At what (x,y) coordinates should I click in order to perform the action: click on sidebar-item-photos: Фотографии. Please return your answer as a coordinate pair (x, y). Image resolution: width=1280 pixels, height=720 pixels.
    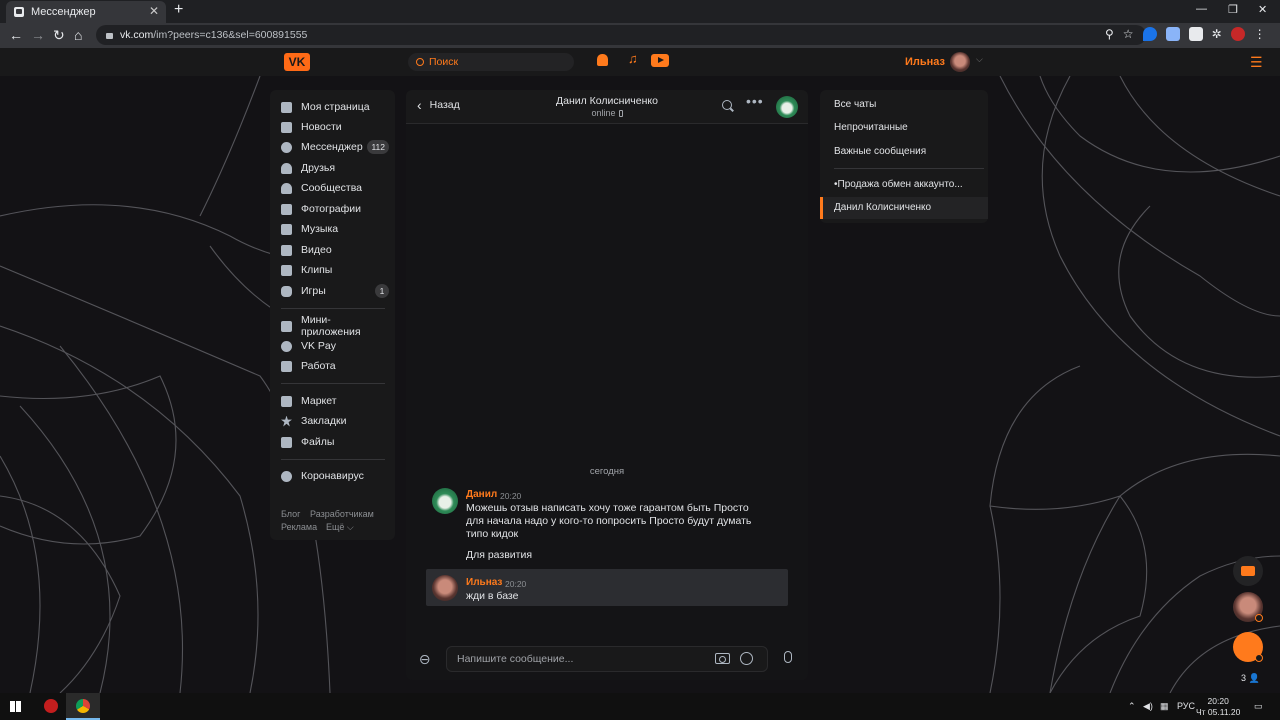
    Looking at the image, I should click on (335, 209).